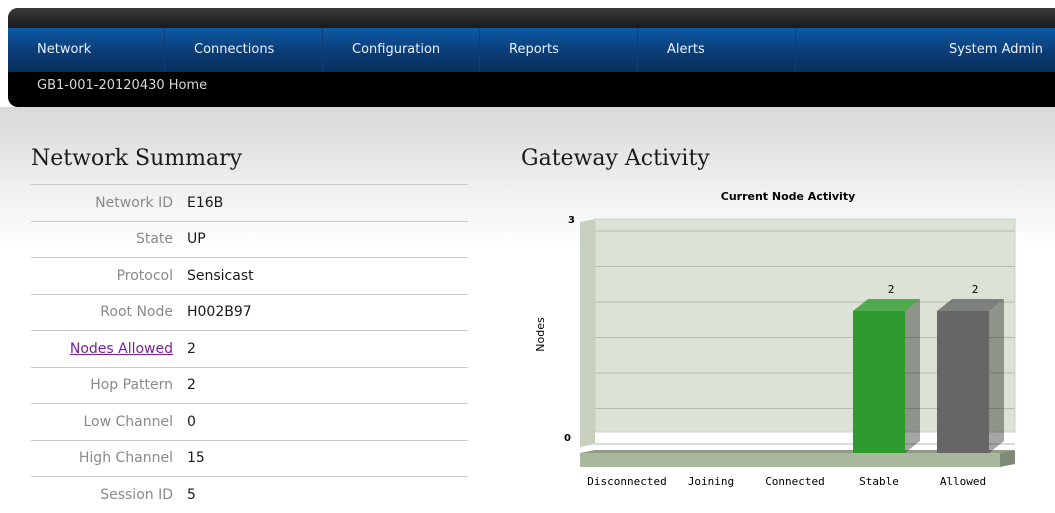  I want to click on summary-label-cell: Nodes Allowed, so click(109, 349).